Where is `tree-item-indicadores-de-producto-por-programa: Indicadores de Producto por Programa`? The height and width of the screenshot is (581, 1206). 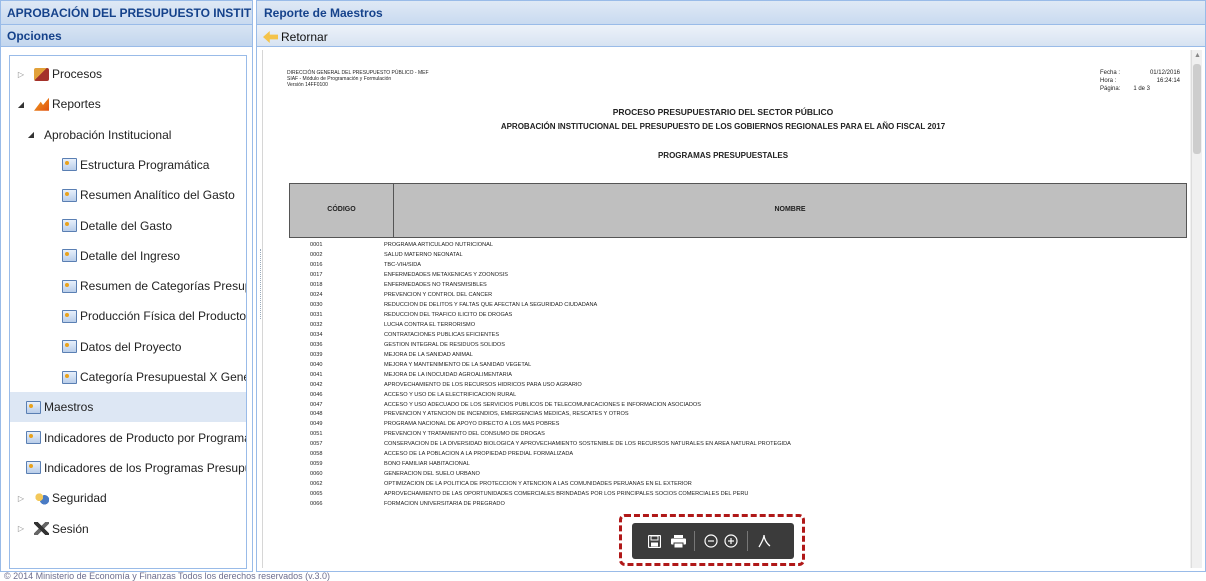
tree-item-indicadores-de-producto-por-programa: Indicadores de Producto por Programa is located at coordinates (128, 438).